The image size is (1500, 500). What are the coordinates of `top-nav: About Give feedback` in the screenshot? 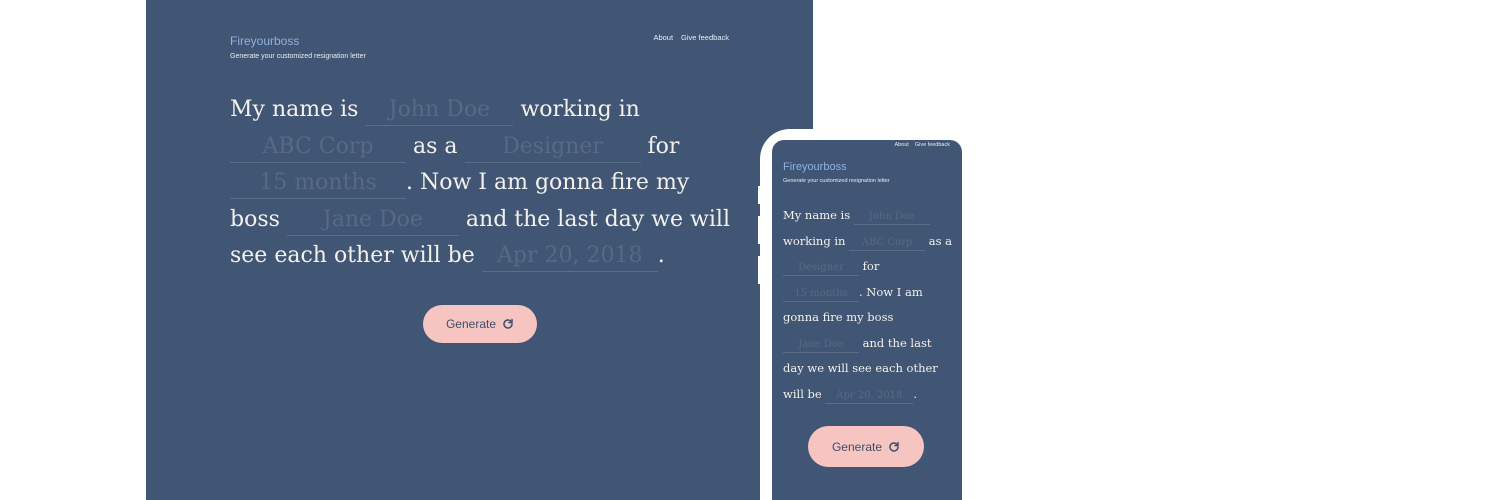 It's located at (691, 37).